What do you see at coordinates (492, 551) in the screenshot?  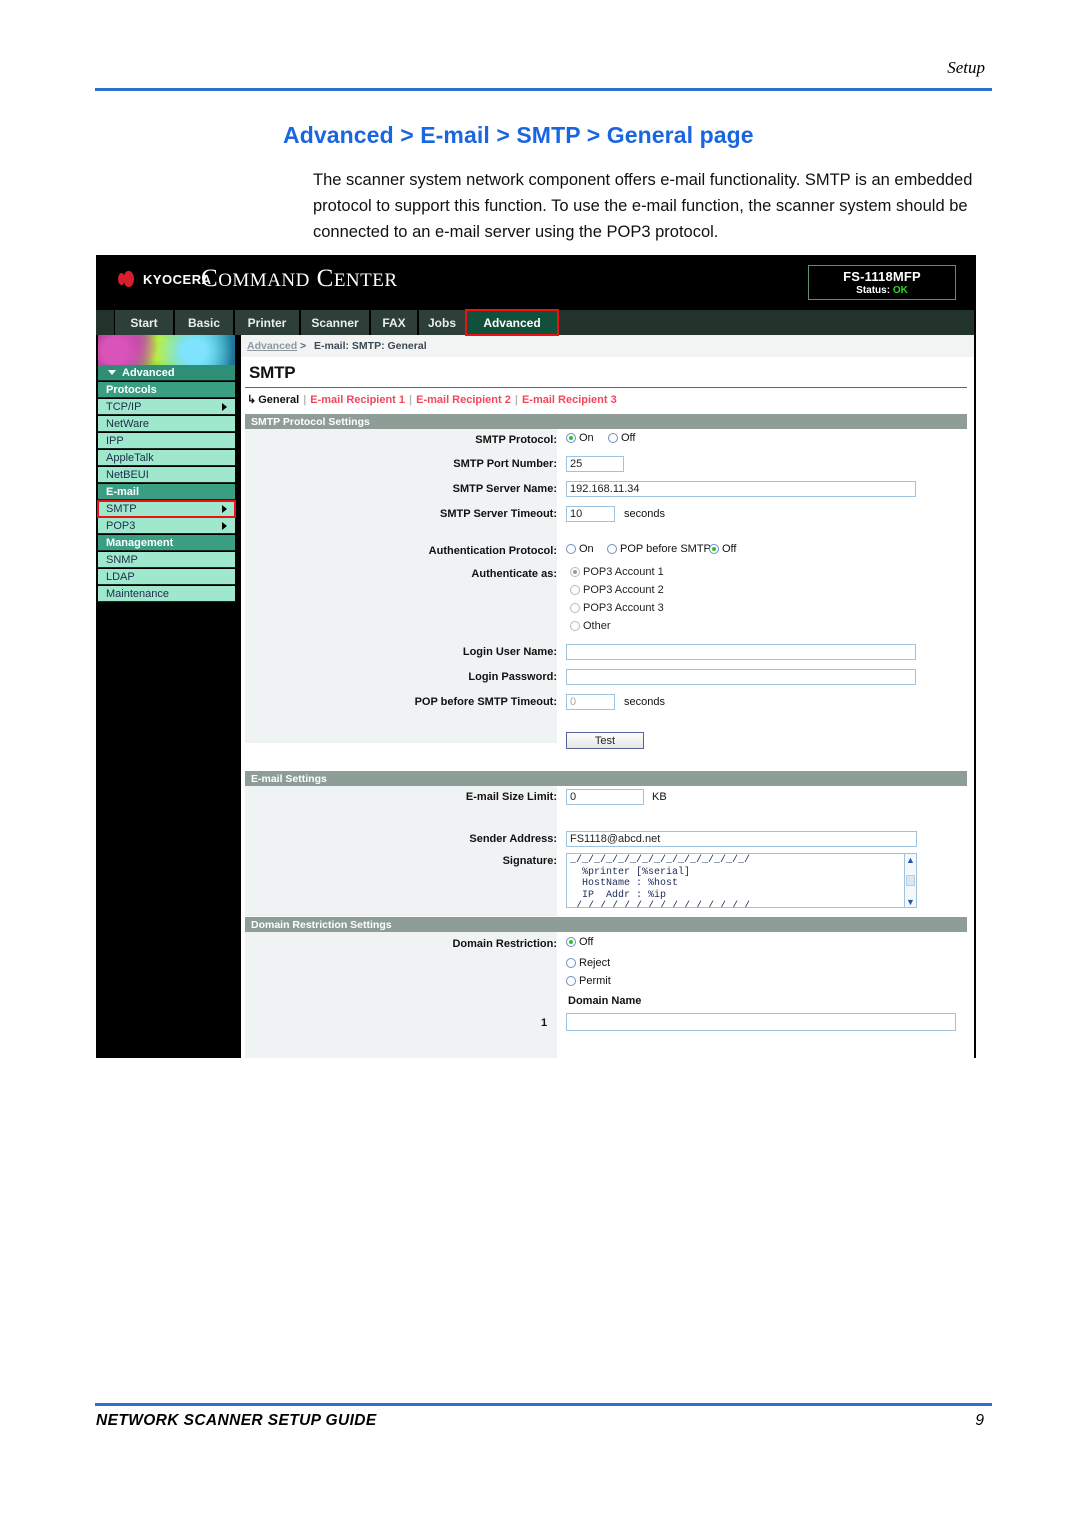 I see `auth-protocol-label: Authentication Protocol:` at bounding box center [492, 551].